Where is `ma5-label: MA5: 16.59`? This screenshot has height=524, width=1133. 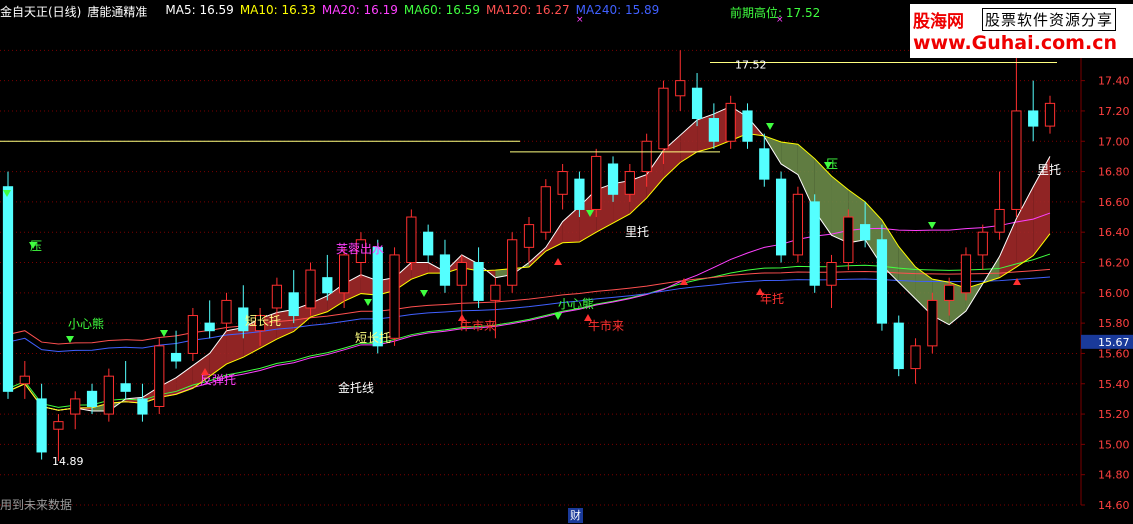 ma5-label: MA5: 16.59 is located at coordinates (199, 10).